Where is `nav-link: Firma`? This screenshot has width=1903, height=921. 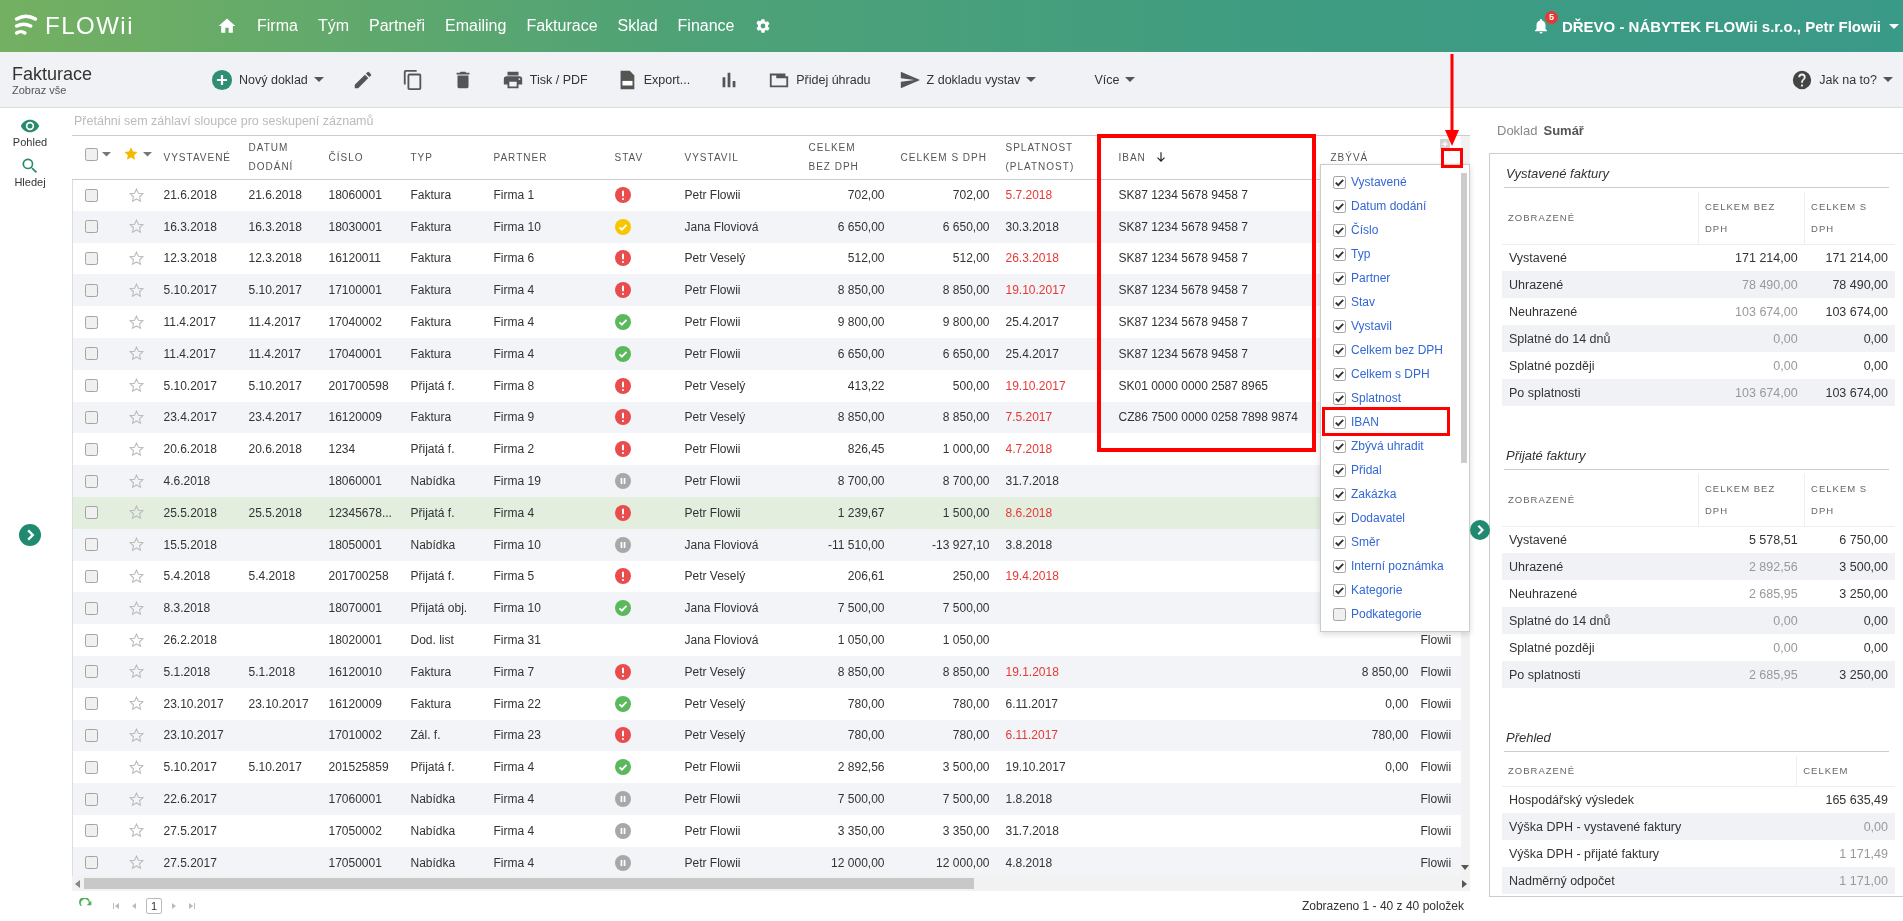
nav-link: Firma is located at coordinates (277, 26).